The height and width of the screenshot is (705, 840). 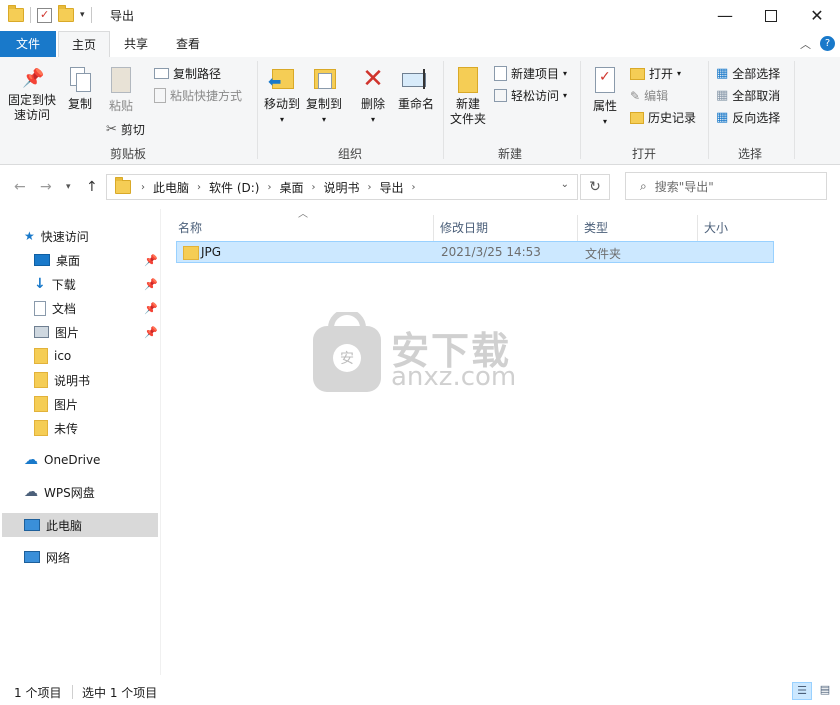 I want to click on group-label-select: 选择, so click(x=749, y=154).